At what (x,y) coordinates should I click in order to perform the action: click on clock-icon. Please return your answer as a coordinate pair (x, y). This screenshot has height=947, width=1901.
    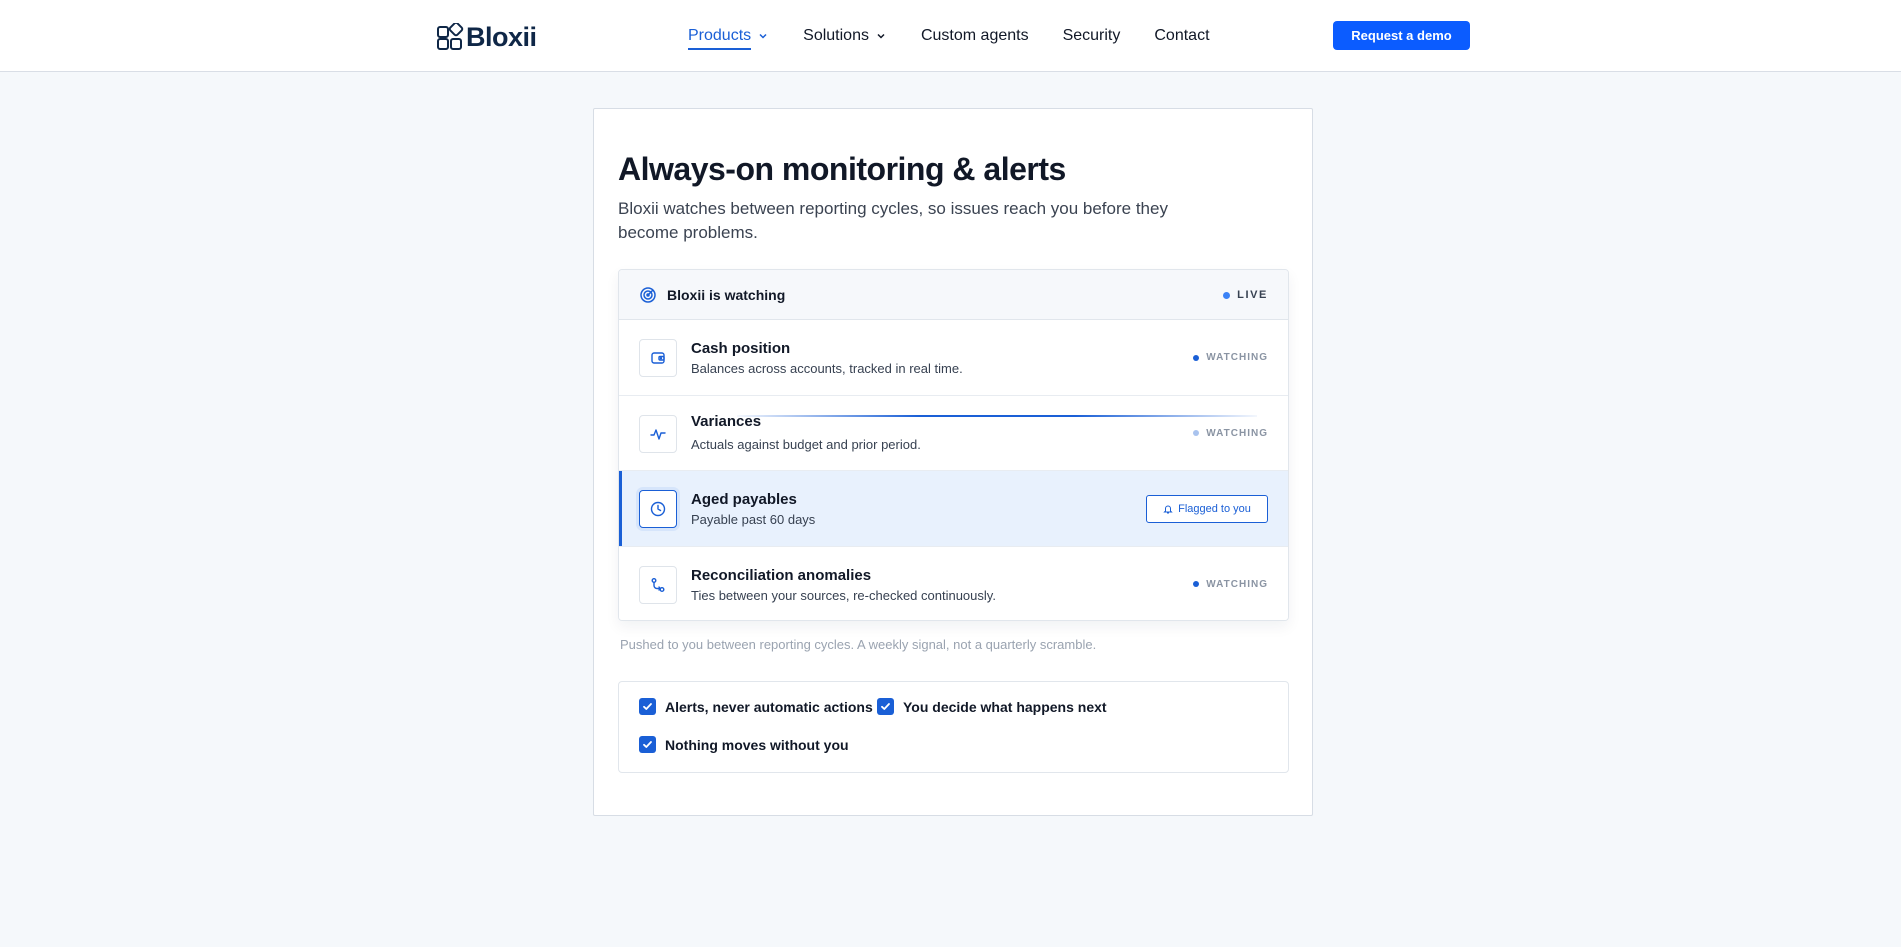
    Looking at the image, I should click on (658, 509).